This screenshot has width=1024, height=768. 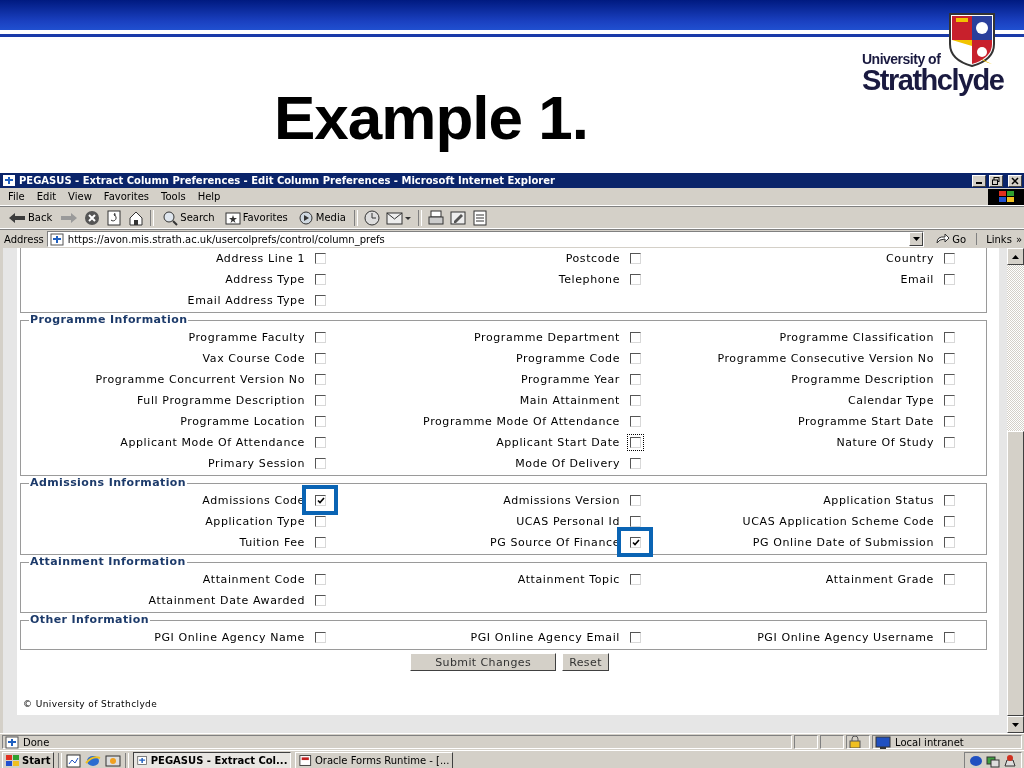 What do you see at coordinates (568, 358) in the screenshot?
I see `field-label: Programme Code` at bounding box center [568, 358].